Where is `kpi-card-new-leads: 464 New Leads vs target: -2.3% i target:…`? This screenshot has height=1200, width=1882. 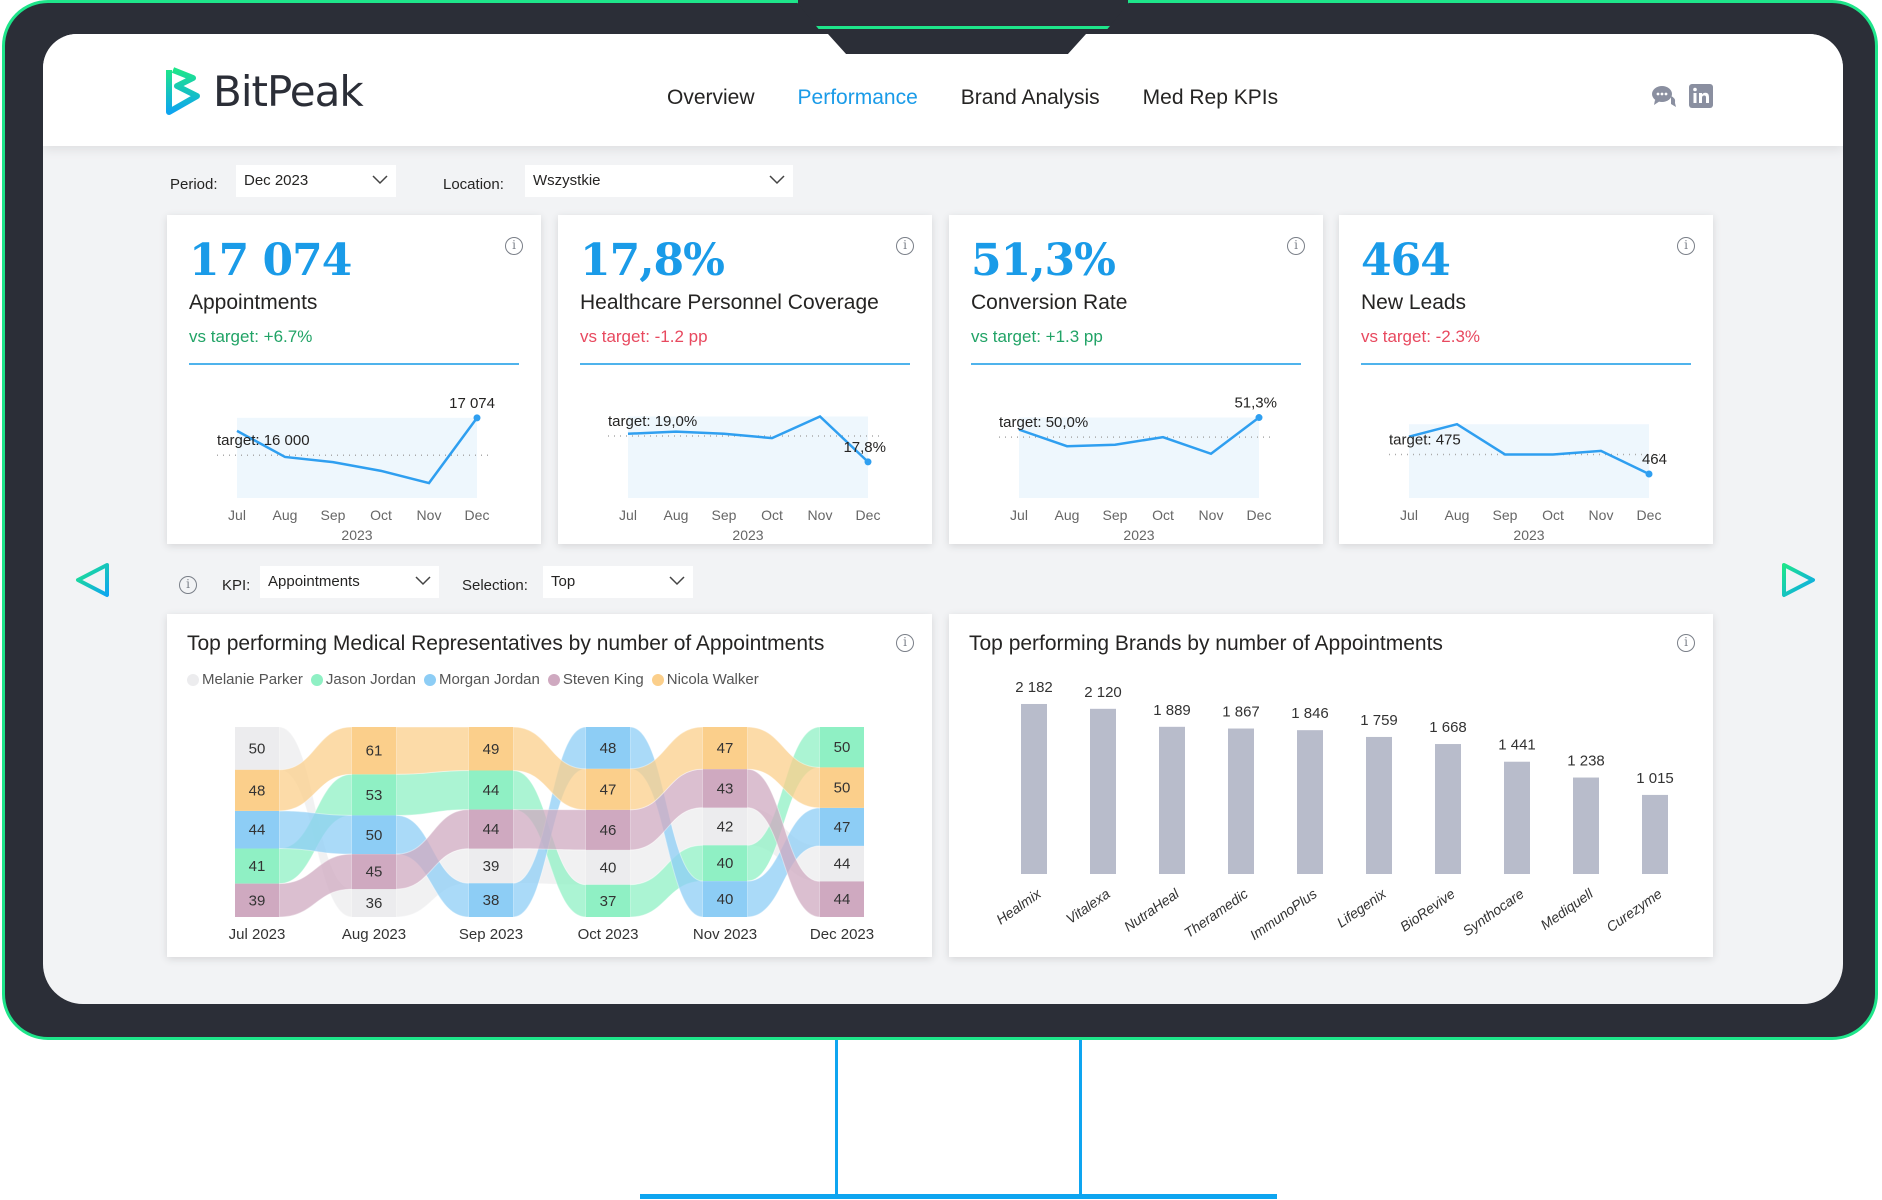 kpi-card-new-leads: 464 New Leads vs target: -2.3% i target:… is located at coordinates (1526, 379).